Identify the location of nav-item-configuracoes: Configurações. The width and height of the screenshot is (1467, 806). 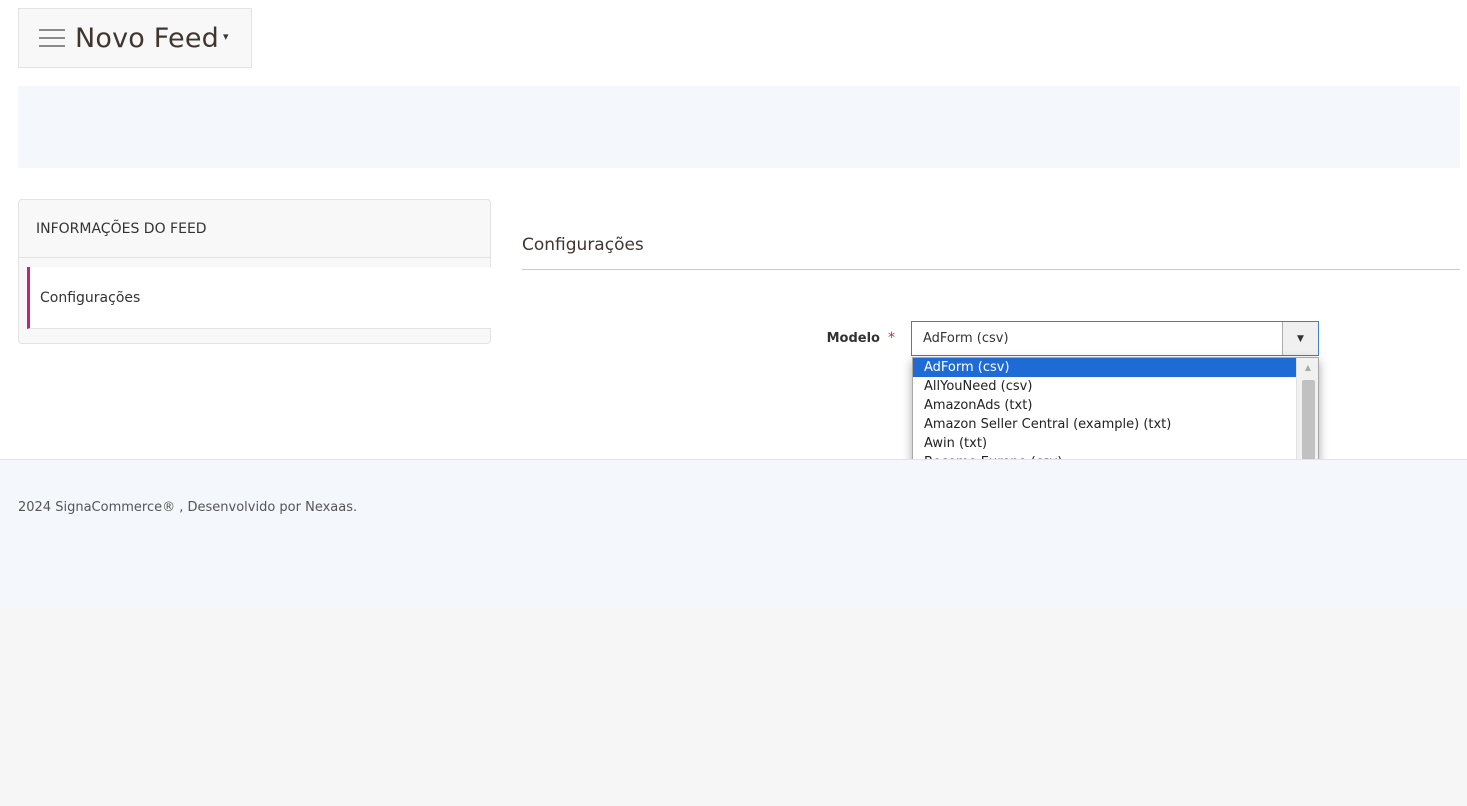
(259, 298).